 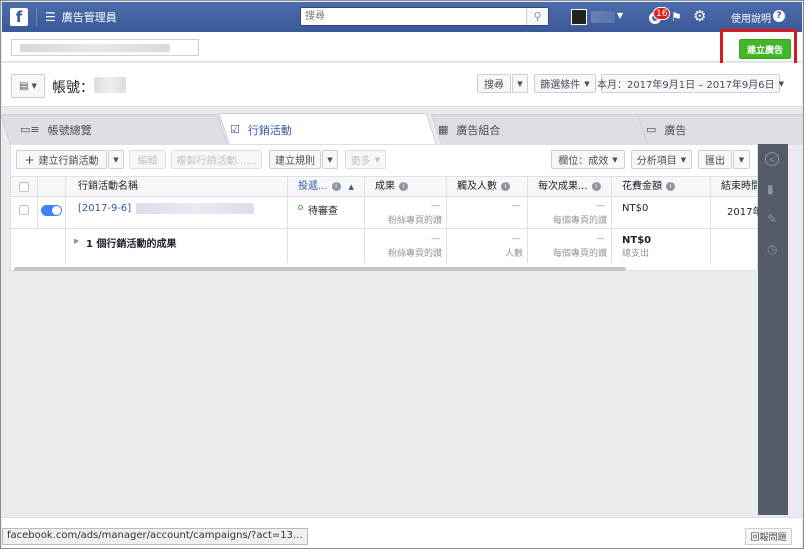 What do you see at coordinates (402, 47) in the screenshot?
I see `account-selector-bar` at bounding box center [402, 47].